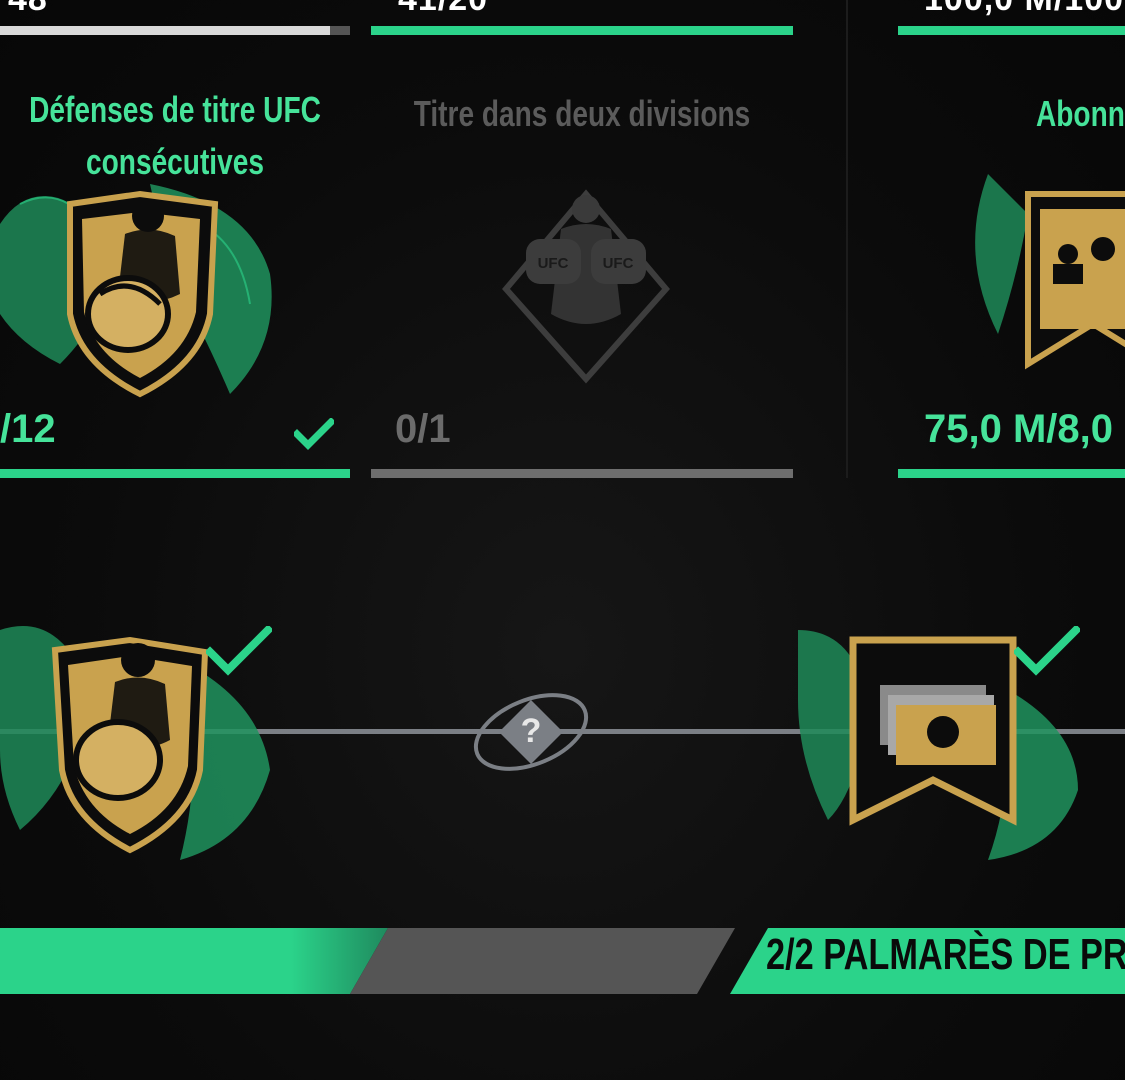 The height and width of the screenshot is (1080, 1125). Describe the element at coordinates (165, 30) in the screenshot. I see `top-left-progress-fill` at that location.